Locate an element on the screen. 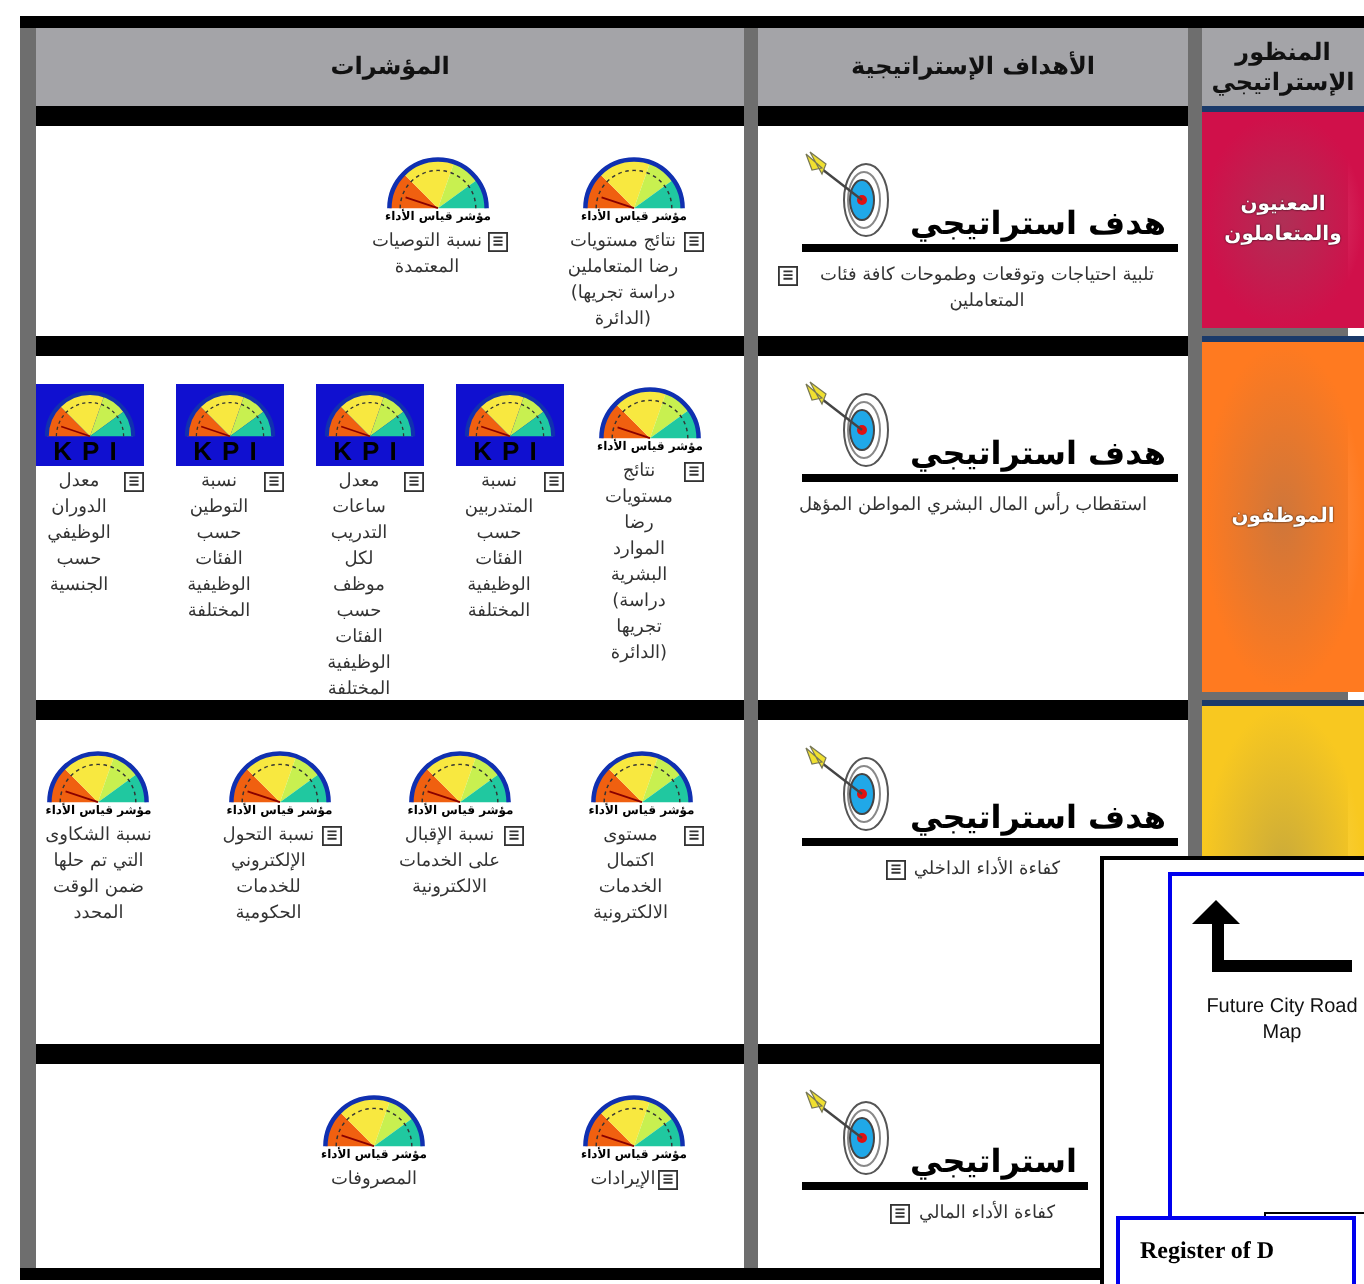 This screenshot has height=1284, width=1364. indicator-label: المصروفات is located at coordinates (374, 1181).